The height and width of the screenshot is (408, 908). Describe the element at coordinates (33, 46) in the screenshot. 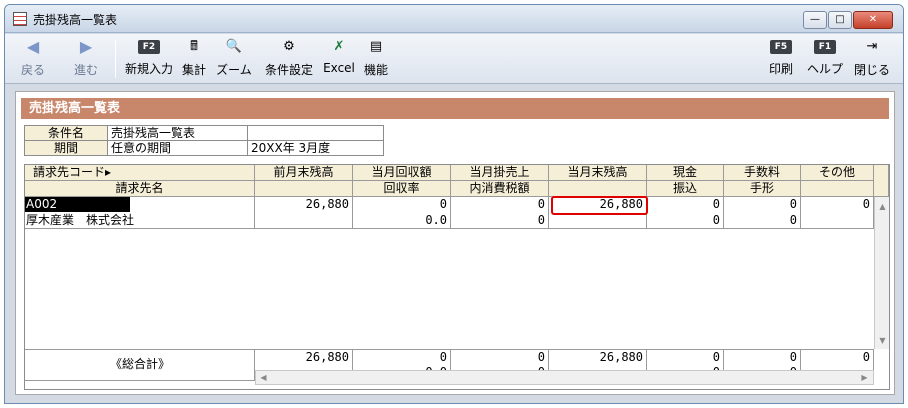

I see `back-arrow-icon: ◀` at that location.